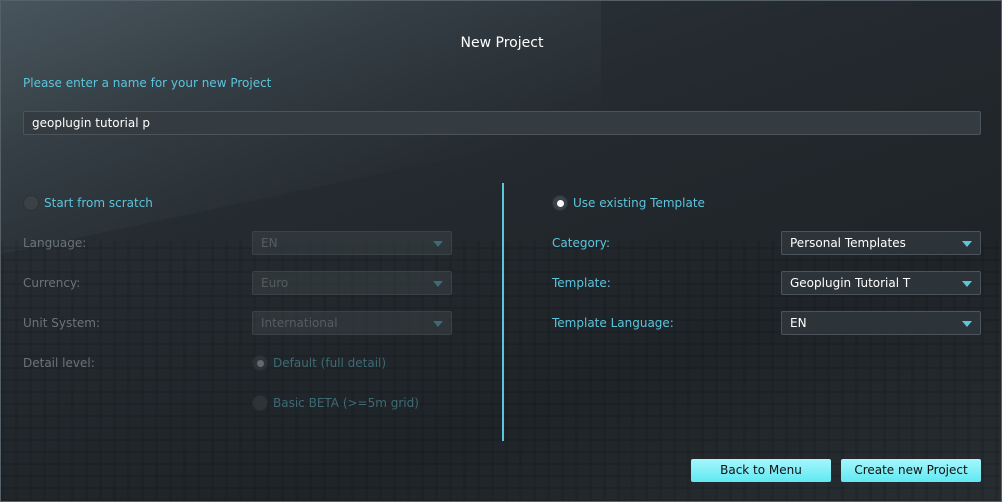 The width and height of the screenshot is (1002, 502). What do you see at coordinates (330, 363) in the screenshot?
I see `detail-default-label: Default (full detail)` at bounding box center [330, 363].